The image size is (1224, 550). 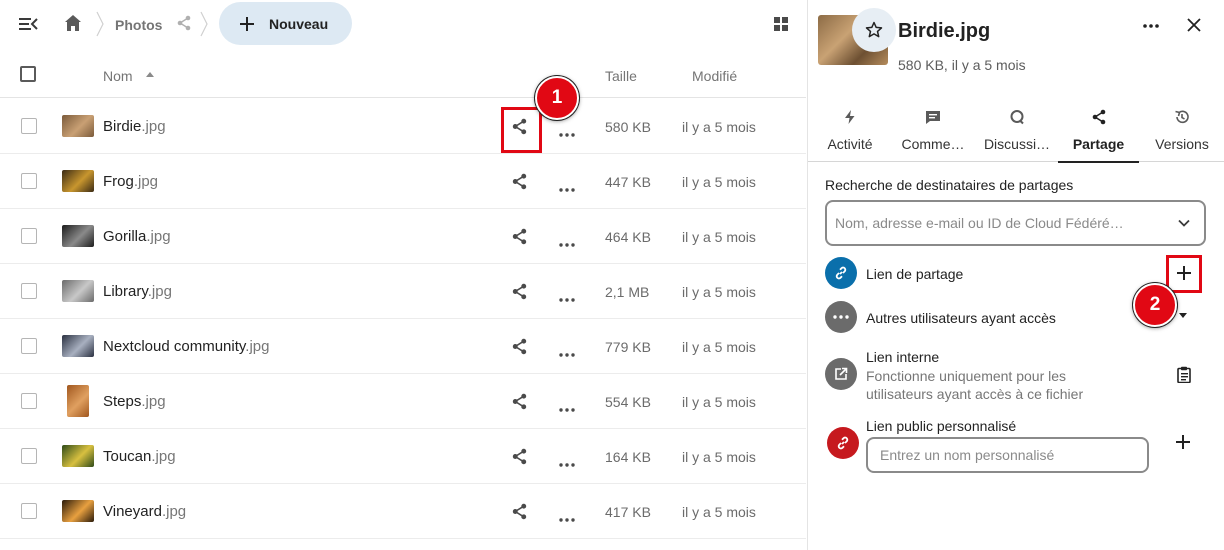 What do you see at coordinates (1005, 455) in the screenshot?
I see `custom-link-input` at bounding box center [1005, 455].